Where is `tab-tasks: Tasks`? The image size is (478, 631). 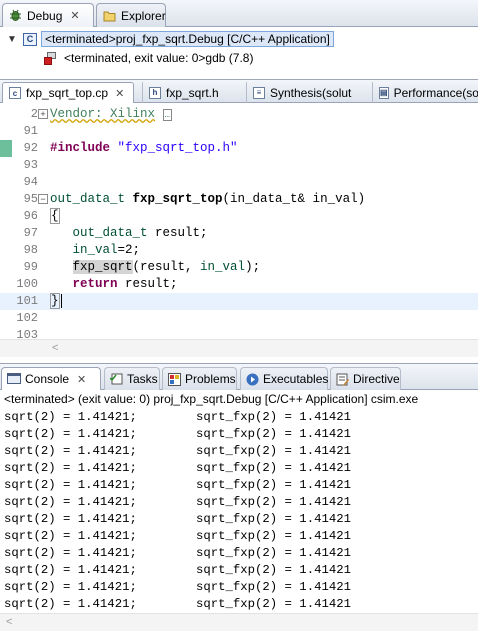
tab-tasks: Tasks is located at coordinates (132, 378).